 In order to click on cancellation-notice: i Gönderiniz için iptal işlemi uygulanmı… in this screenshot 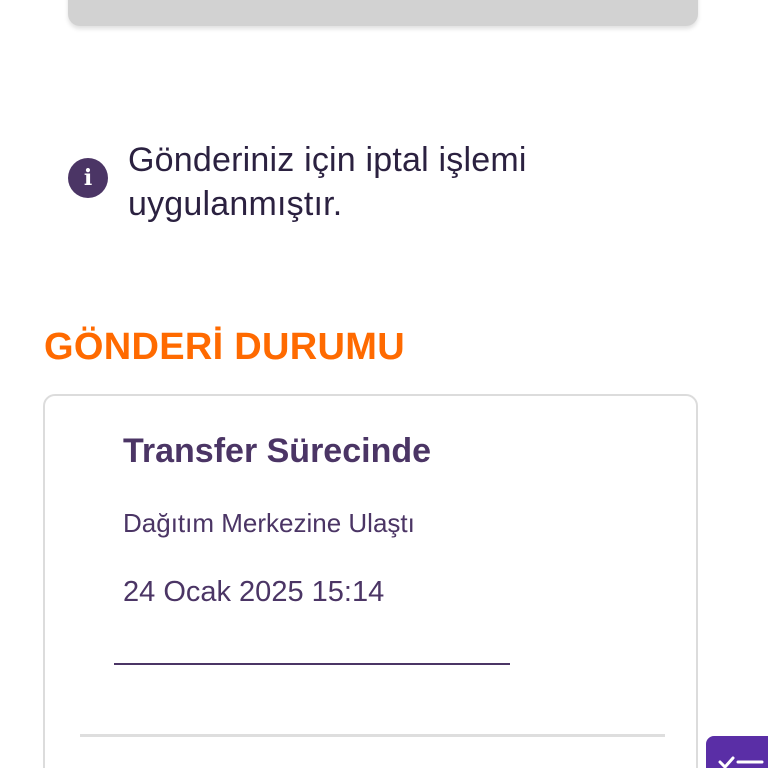, I will do `click(368, 182)`.